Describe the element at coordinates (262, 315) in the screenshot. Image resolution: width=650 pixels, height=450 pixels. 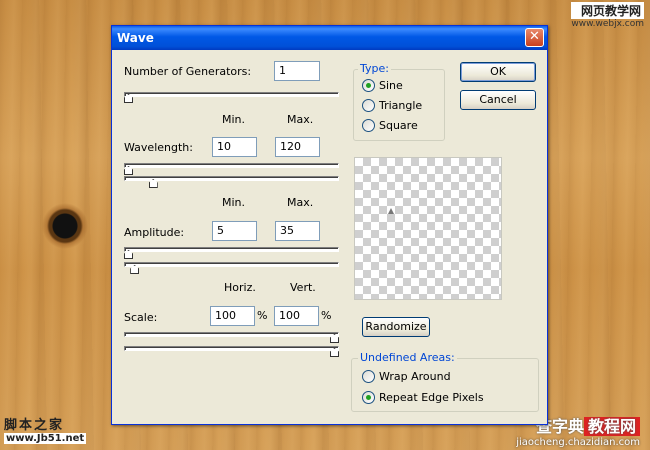
I see `scale-horiz-unit: %` at that location.